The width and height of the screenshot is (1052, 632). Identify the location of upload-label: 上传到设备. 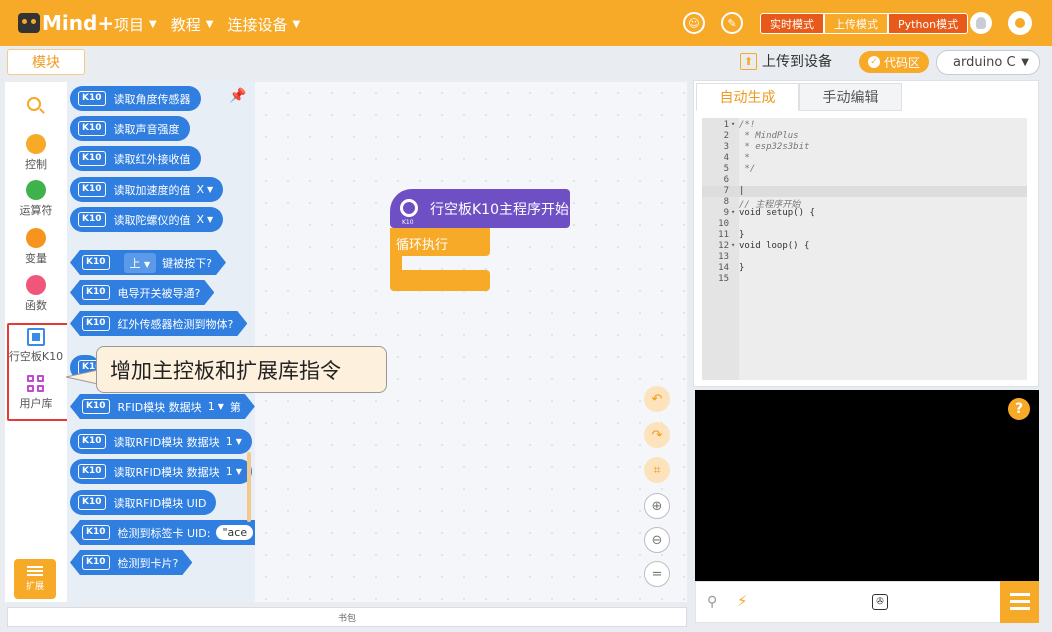
(797, 62).